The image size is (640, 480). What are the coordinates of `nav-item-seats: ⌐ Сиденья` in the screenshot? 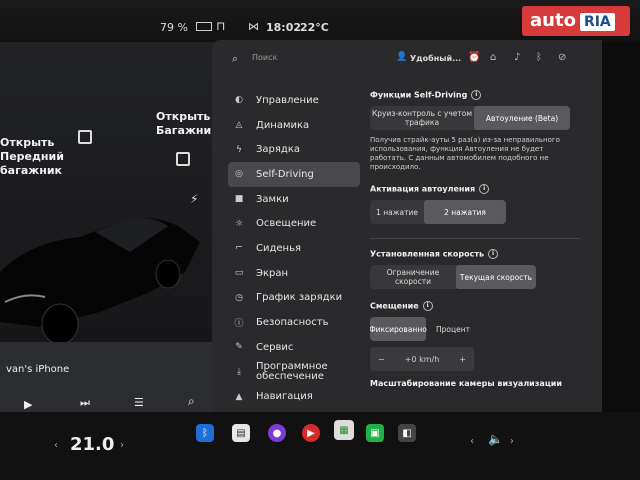 It's located at (296, 248).